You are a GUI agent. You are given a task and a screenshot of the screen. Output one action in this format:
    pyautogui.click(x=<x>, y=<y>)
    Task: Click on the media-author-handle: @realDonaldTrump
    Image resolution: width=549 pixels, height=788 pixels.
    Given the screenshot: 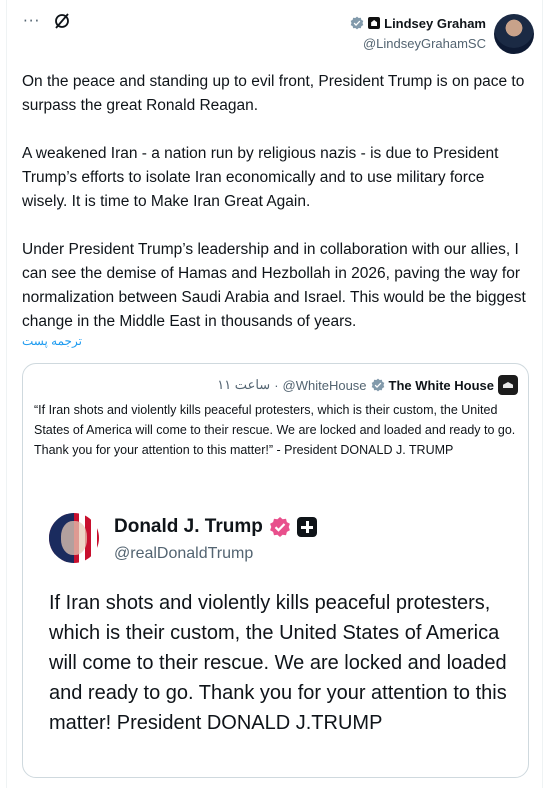 What is the action you would take?
    pyautogui.click(x=184, y=553)
    